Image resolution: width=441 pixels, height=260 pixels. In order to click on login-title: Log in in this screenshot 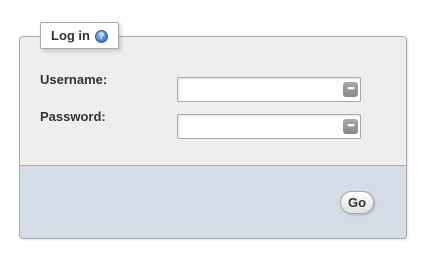, I will do `click(70, 35)`.